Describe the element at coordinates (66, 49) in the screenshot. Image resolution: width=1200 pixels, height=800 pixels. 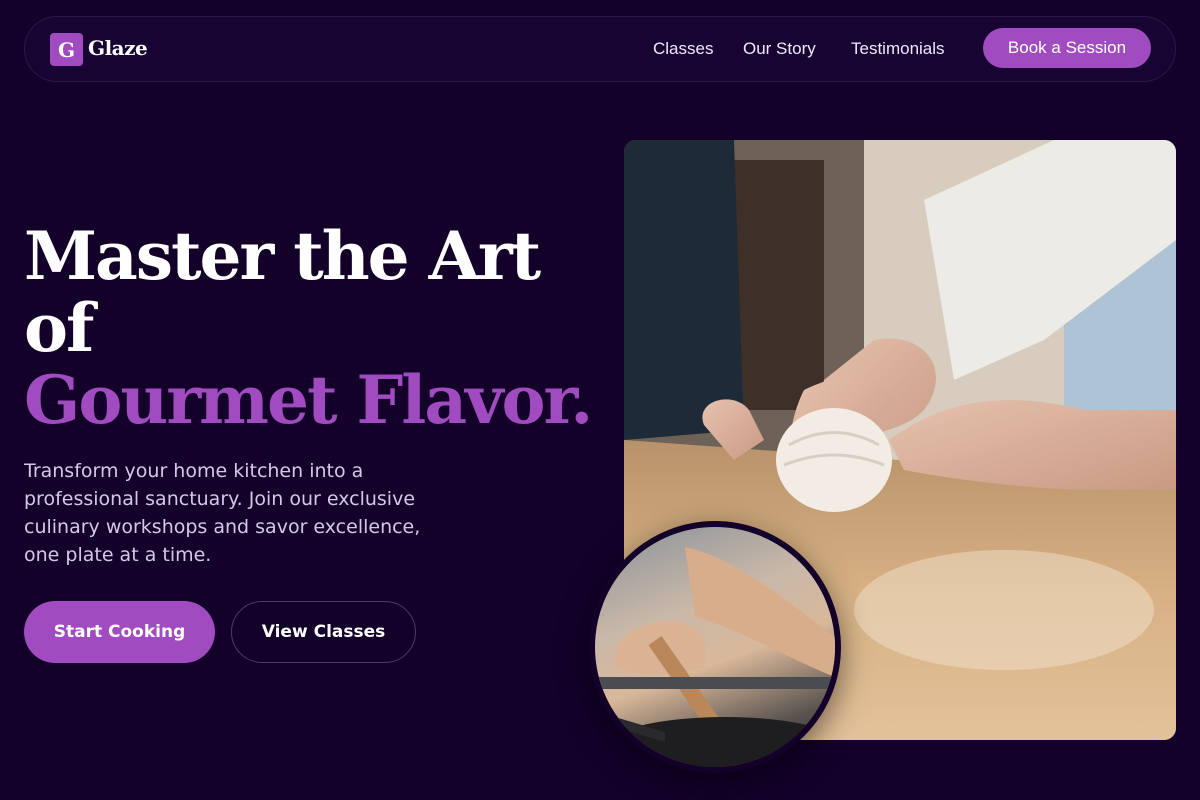
I see `logo-mark-icon: G` at that location.